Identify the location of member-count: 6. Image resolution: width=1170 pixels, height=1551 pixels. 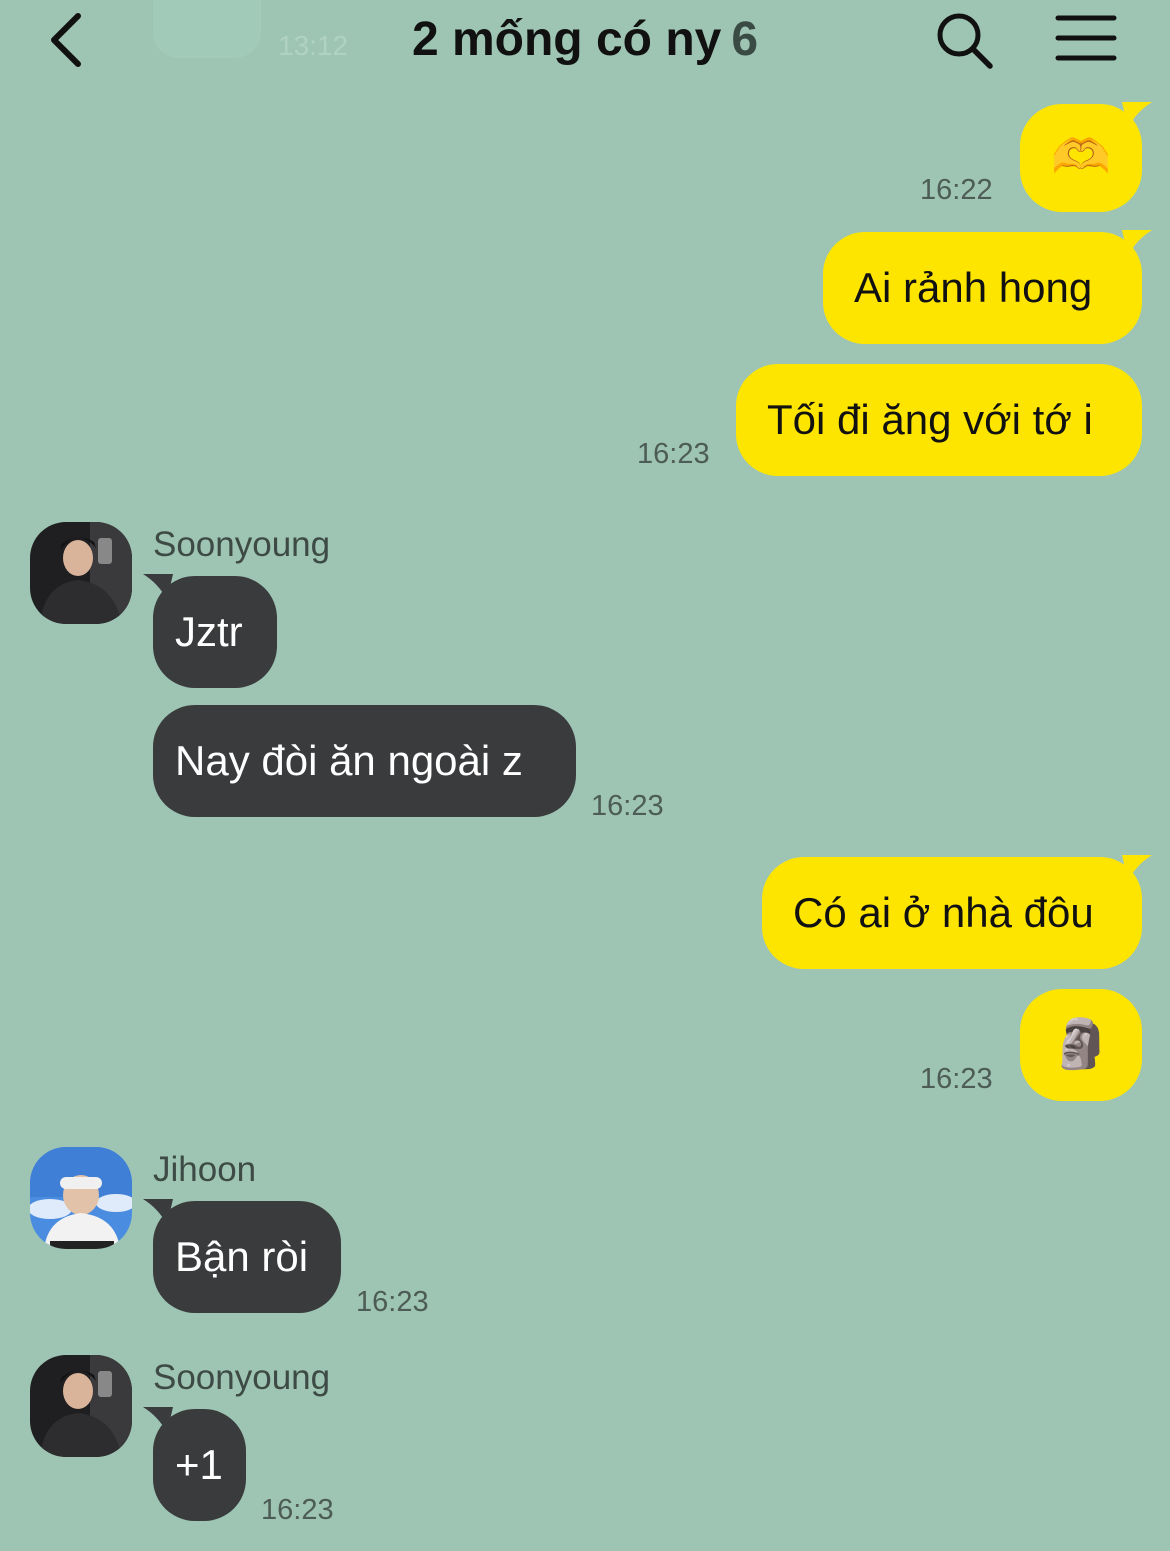
(745, 39).